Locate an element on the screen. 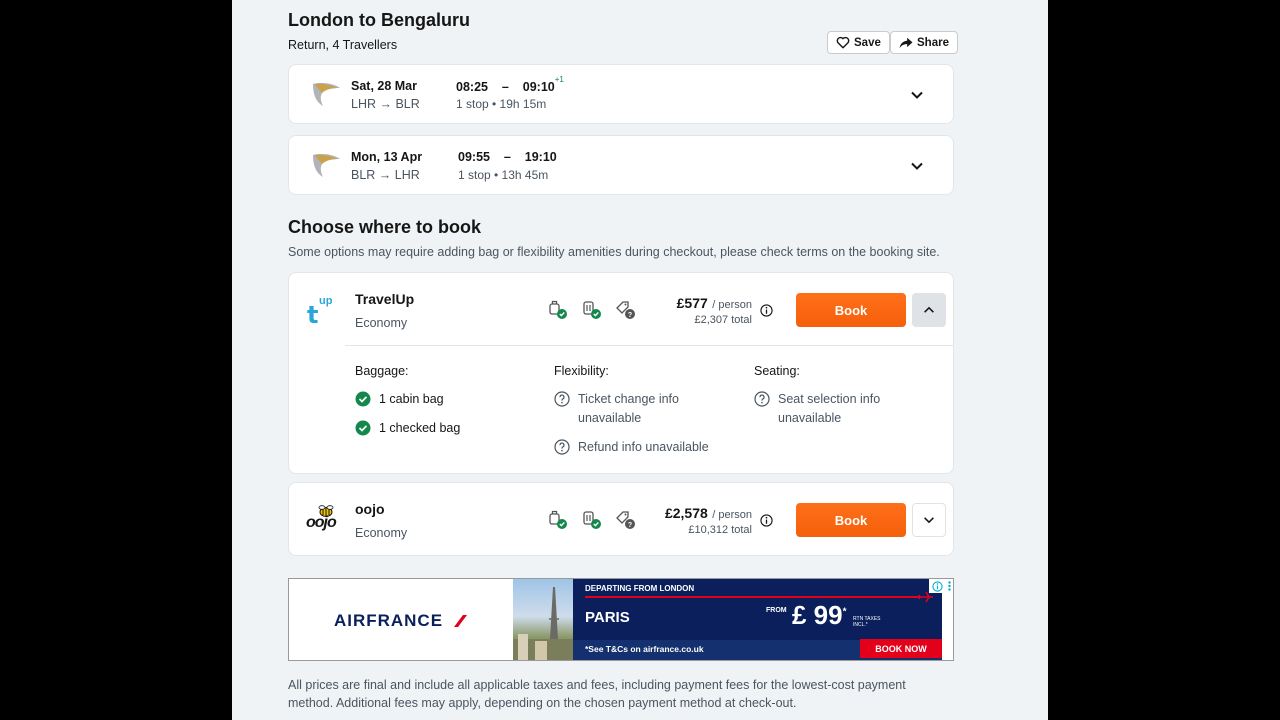 Image resolution: width=1280 pixels, height=720 pixels. price-block: £577 / person £2,307 total is located at coordinates (714, 310).